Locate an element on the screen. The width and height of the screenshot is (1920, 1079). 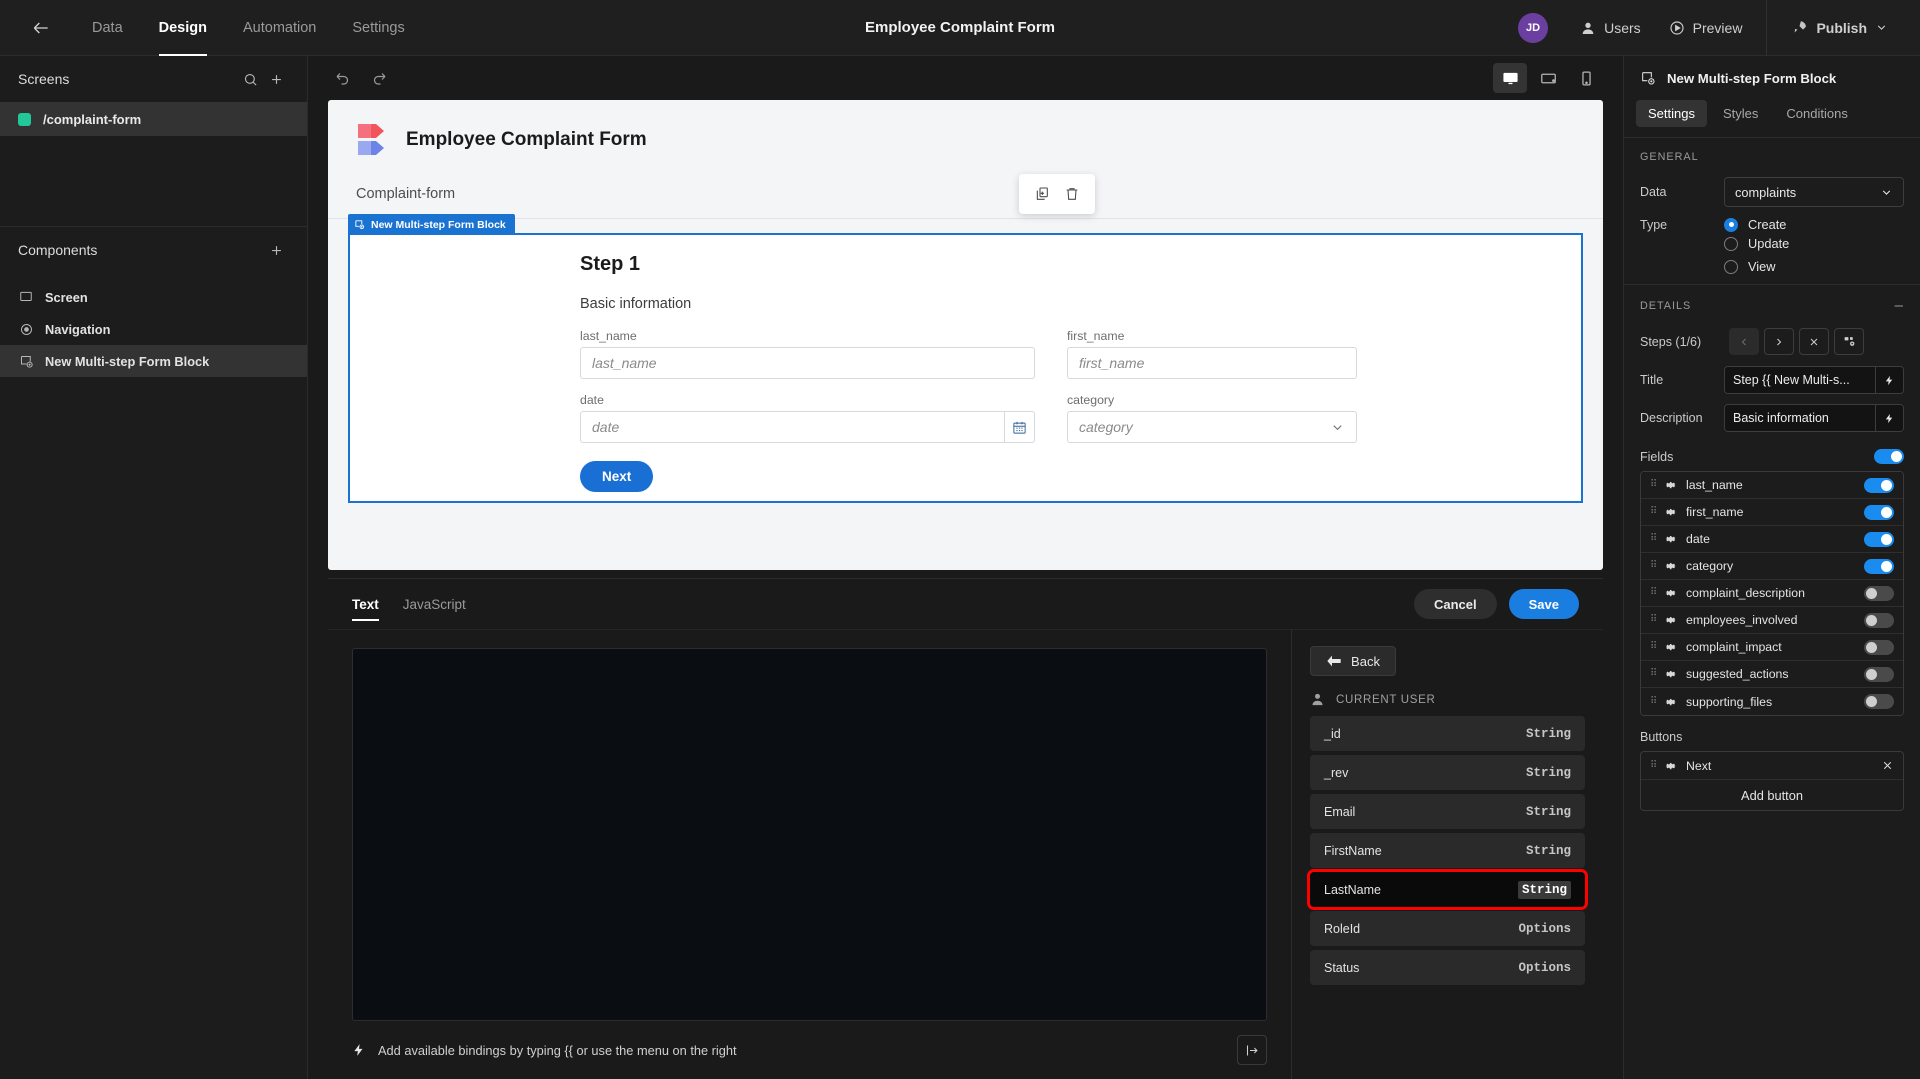
field-row-complaint-description: ⠿ complaint_description is located at coordinates (1772, 593).